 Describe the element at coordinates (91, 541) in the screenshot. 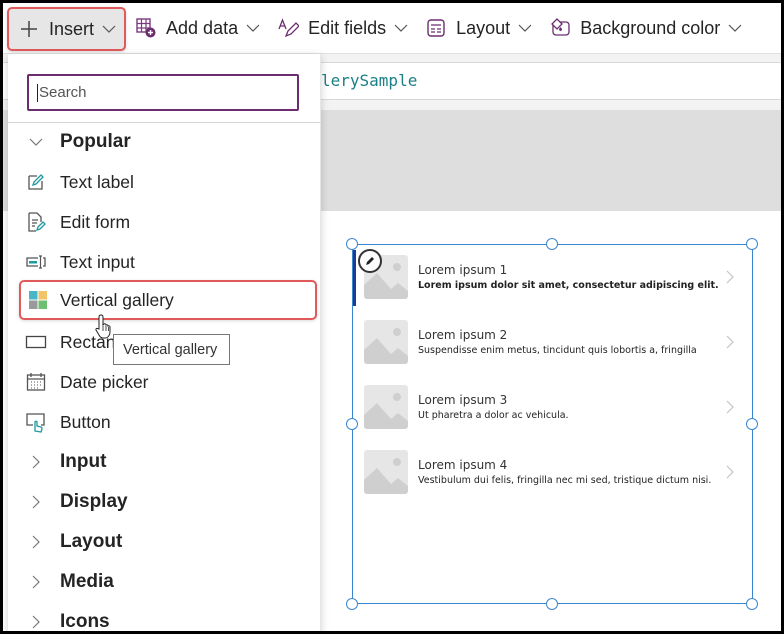

I see `section-label: Layout` at that location.